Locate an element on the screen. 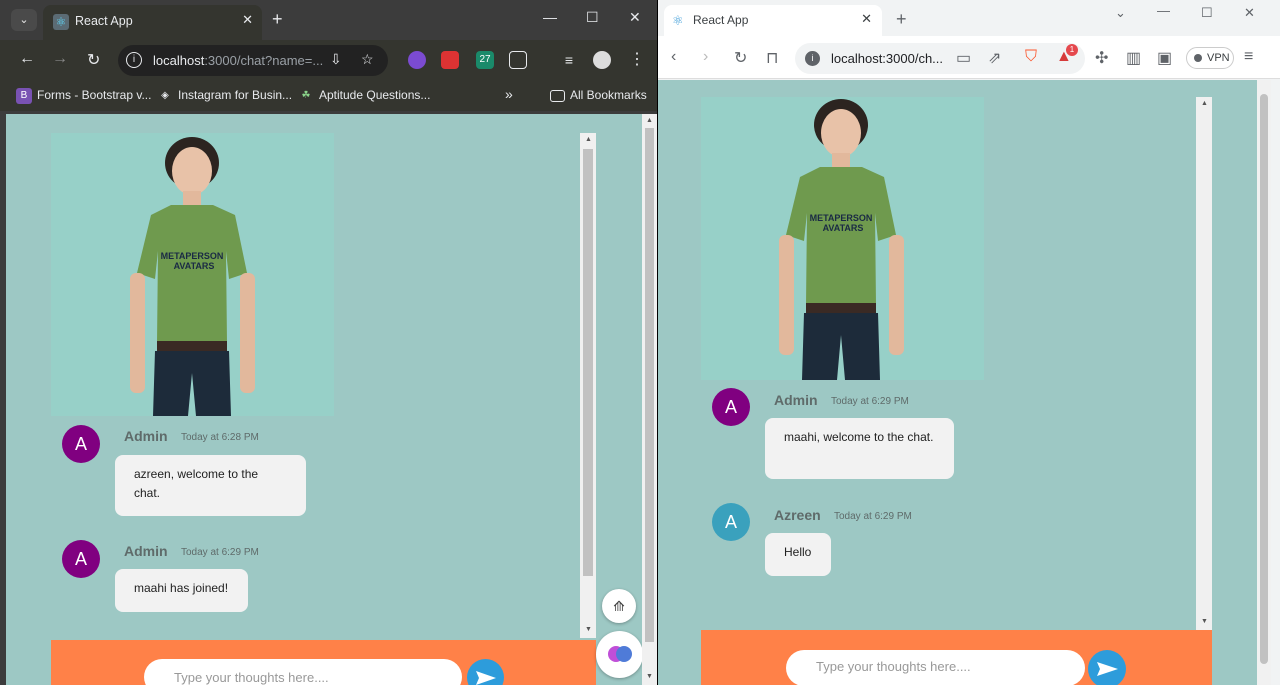  chat-scroll-thumb is located at coordinates (588, 362).